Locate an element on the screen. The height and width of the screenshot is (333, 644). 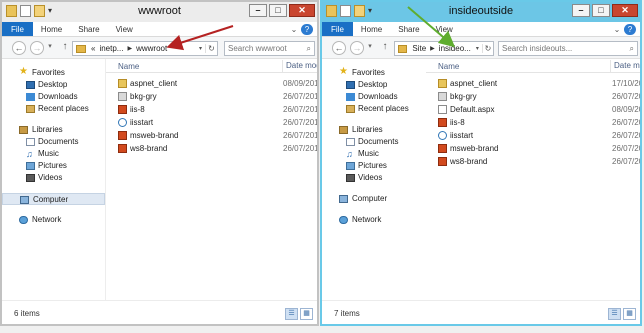
image-icon is located at coordinates (122, 96).